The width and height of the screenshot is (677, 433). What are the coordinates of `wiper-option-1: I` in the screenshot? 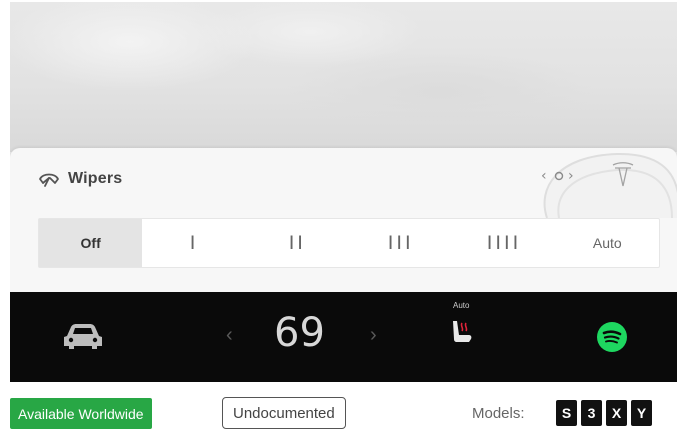 It's located at (193, 243).